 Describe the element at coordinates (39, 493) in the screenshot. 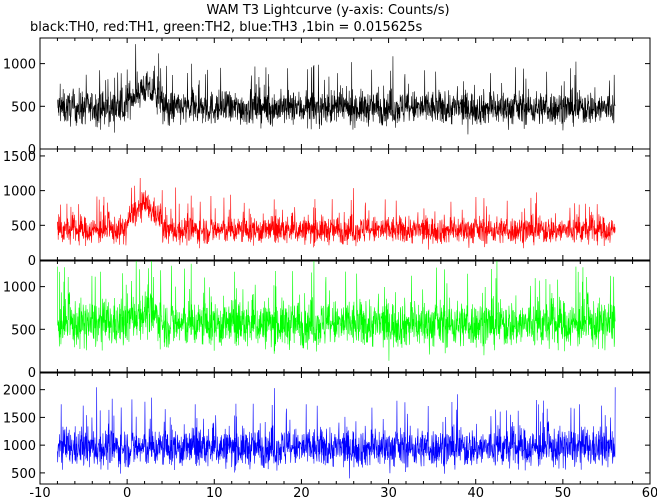

I see `x-tick-label: -10` at that location.